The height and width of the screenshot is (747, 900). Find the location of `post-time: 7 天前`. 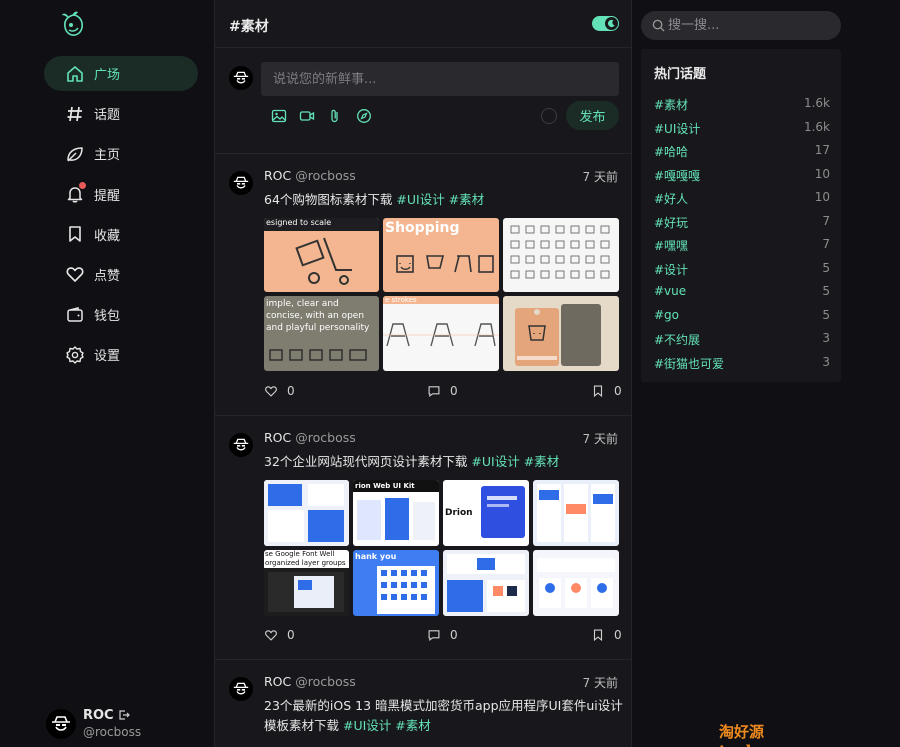

post-time: 7 天前 is located at coordinates (600, 177).